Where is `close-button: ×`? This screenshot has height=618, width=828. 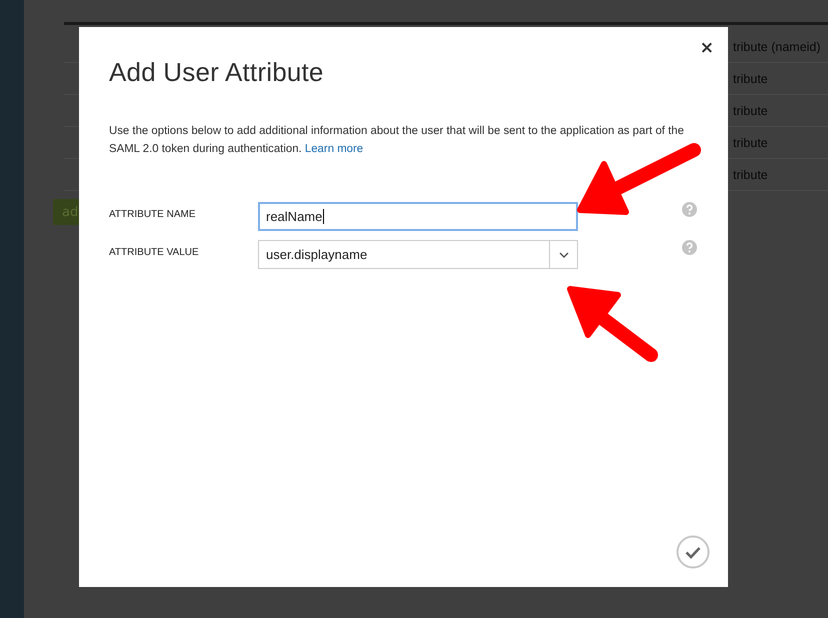 close-button: × is located at coordinates (707, 48).